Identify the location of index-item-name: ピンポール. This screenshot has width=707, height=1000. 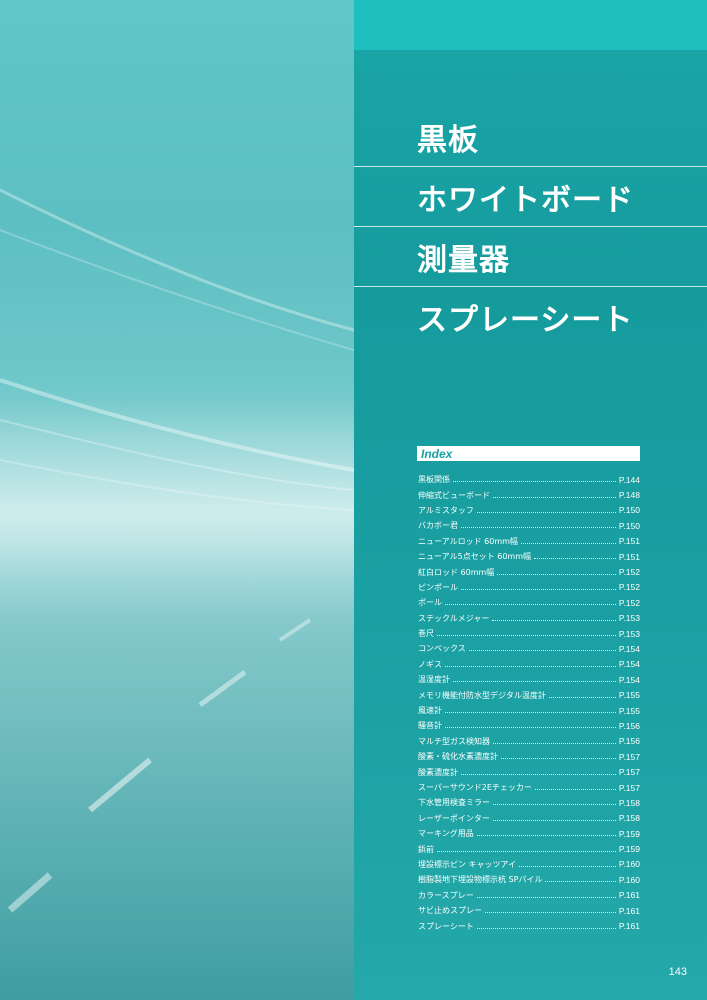
(438, 587).